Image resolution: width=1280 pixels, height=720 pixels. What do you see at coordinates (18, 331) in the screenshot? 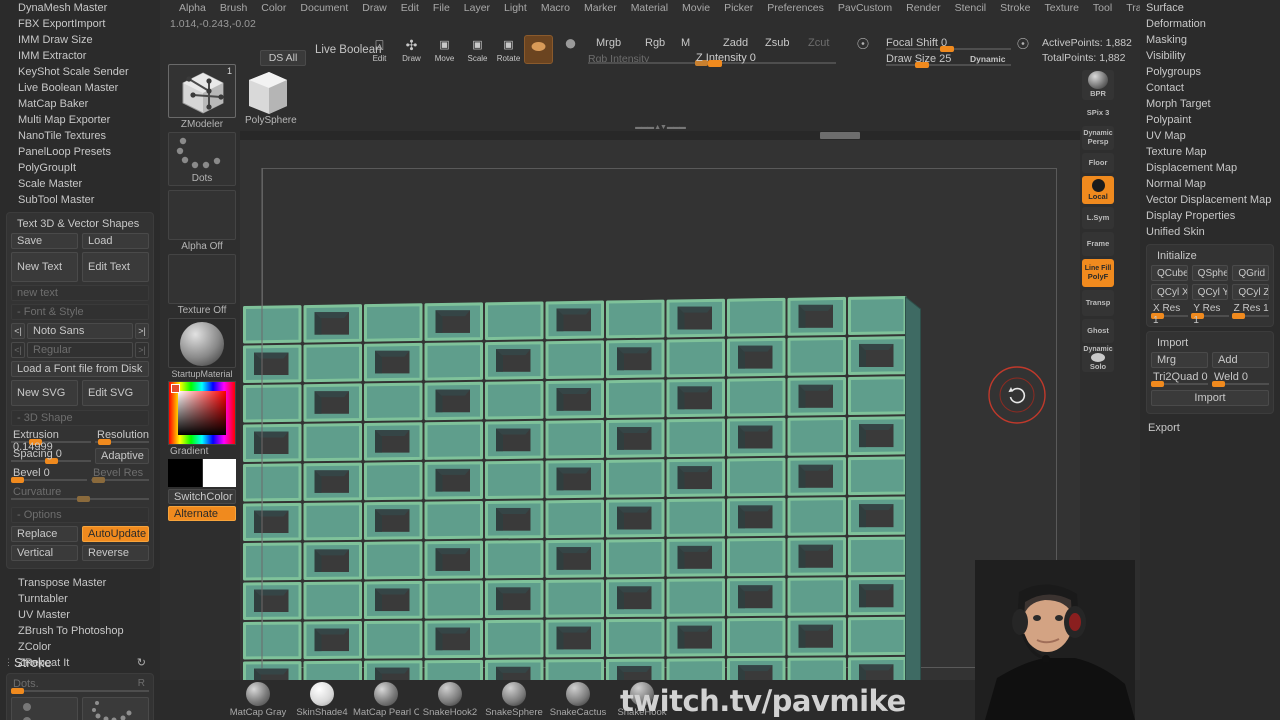
I see `font-prev-button: <|` at bounding box center [18, 331].